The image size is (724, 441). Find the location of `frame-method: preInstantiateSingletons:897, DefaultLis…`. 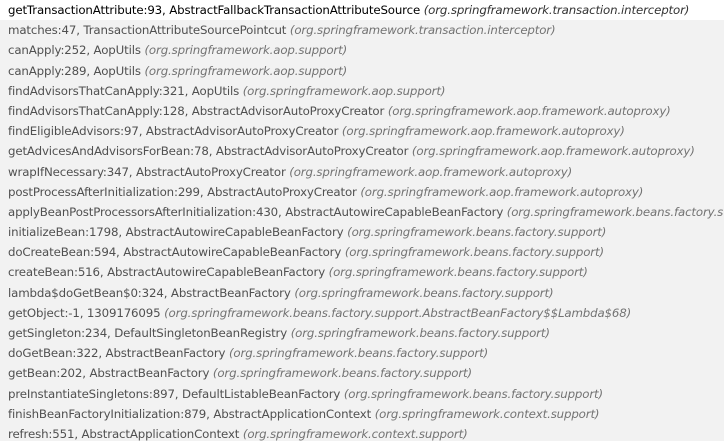

frame-method: preInstantiateSingletons:897, DefaultLis… is located at coordinates (174, 393).